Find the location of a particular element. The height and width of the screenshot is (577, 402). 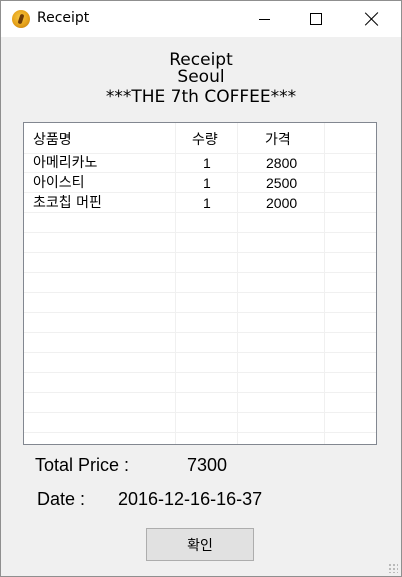

table-row-item: 초코칩 머핀 is located at coordinates (67, 203).